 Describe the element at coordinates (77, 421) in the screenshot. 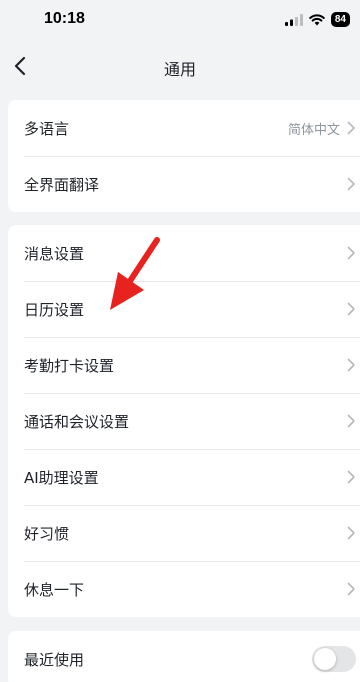

I see `settings-item-label: 通话和会议设置` at that location.